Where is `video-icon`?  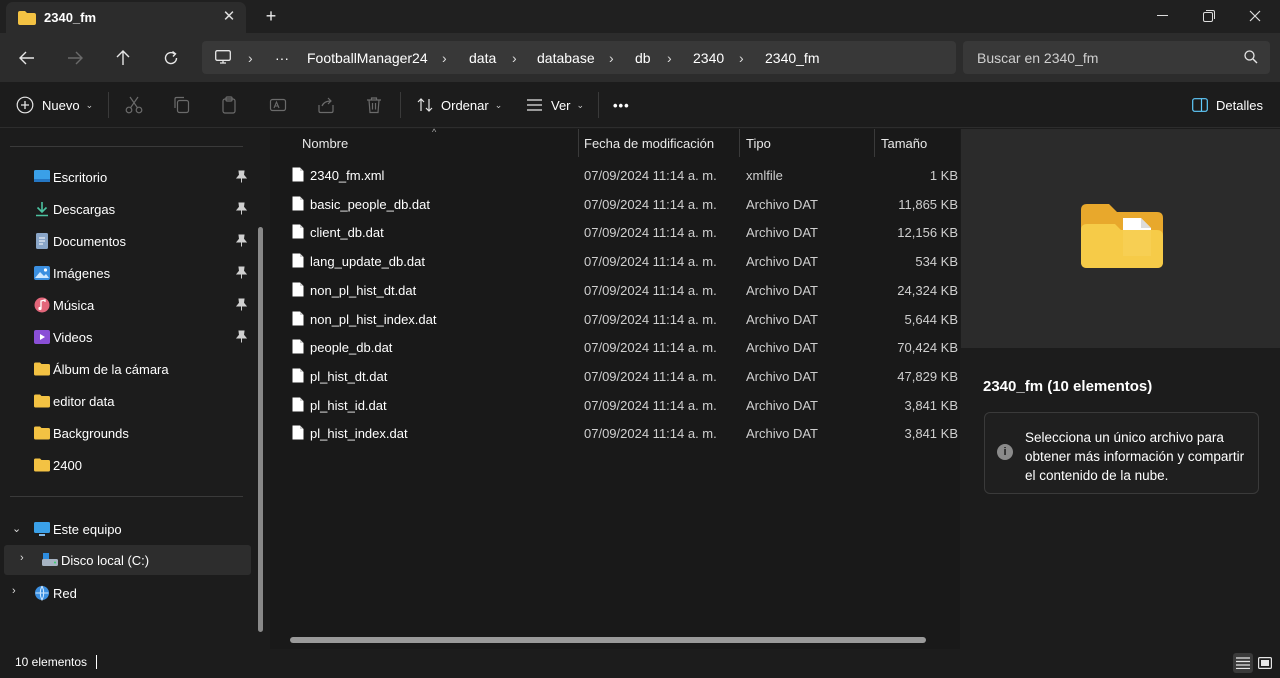
video-icon is located at coordinates (42, 337).